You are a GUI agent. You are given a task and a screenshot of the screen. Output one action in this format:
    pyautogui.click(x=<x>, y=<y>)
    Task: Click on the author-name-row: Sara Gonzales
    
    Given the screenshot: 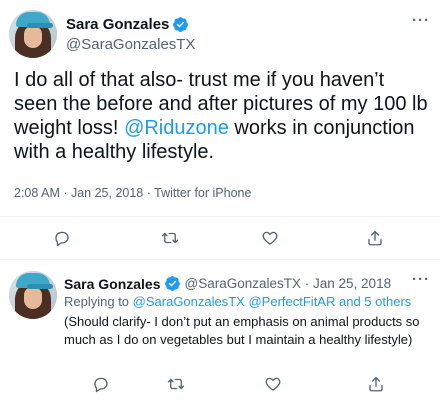 What is the action you would take?
    pyautogui.click(x=127, y=24)
    